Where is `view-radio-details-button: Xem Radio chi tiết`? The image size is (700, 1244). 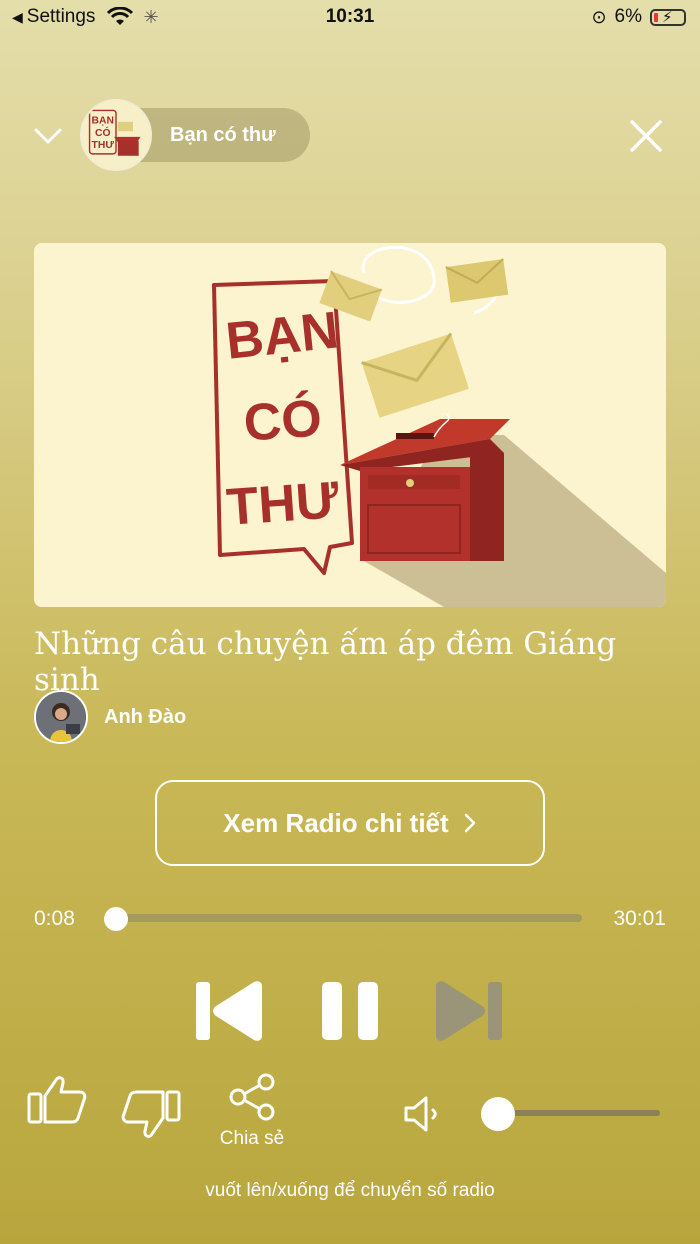 view-radio-details-button: Xem Radio chi tiết is located at coordinates (350, 823).